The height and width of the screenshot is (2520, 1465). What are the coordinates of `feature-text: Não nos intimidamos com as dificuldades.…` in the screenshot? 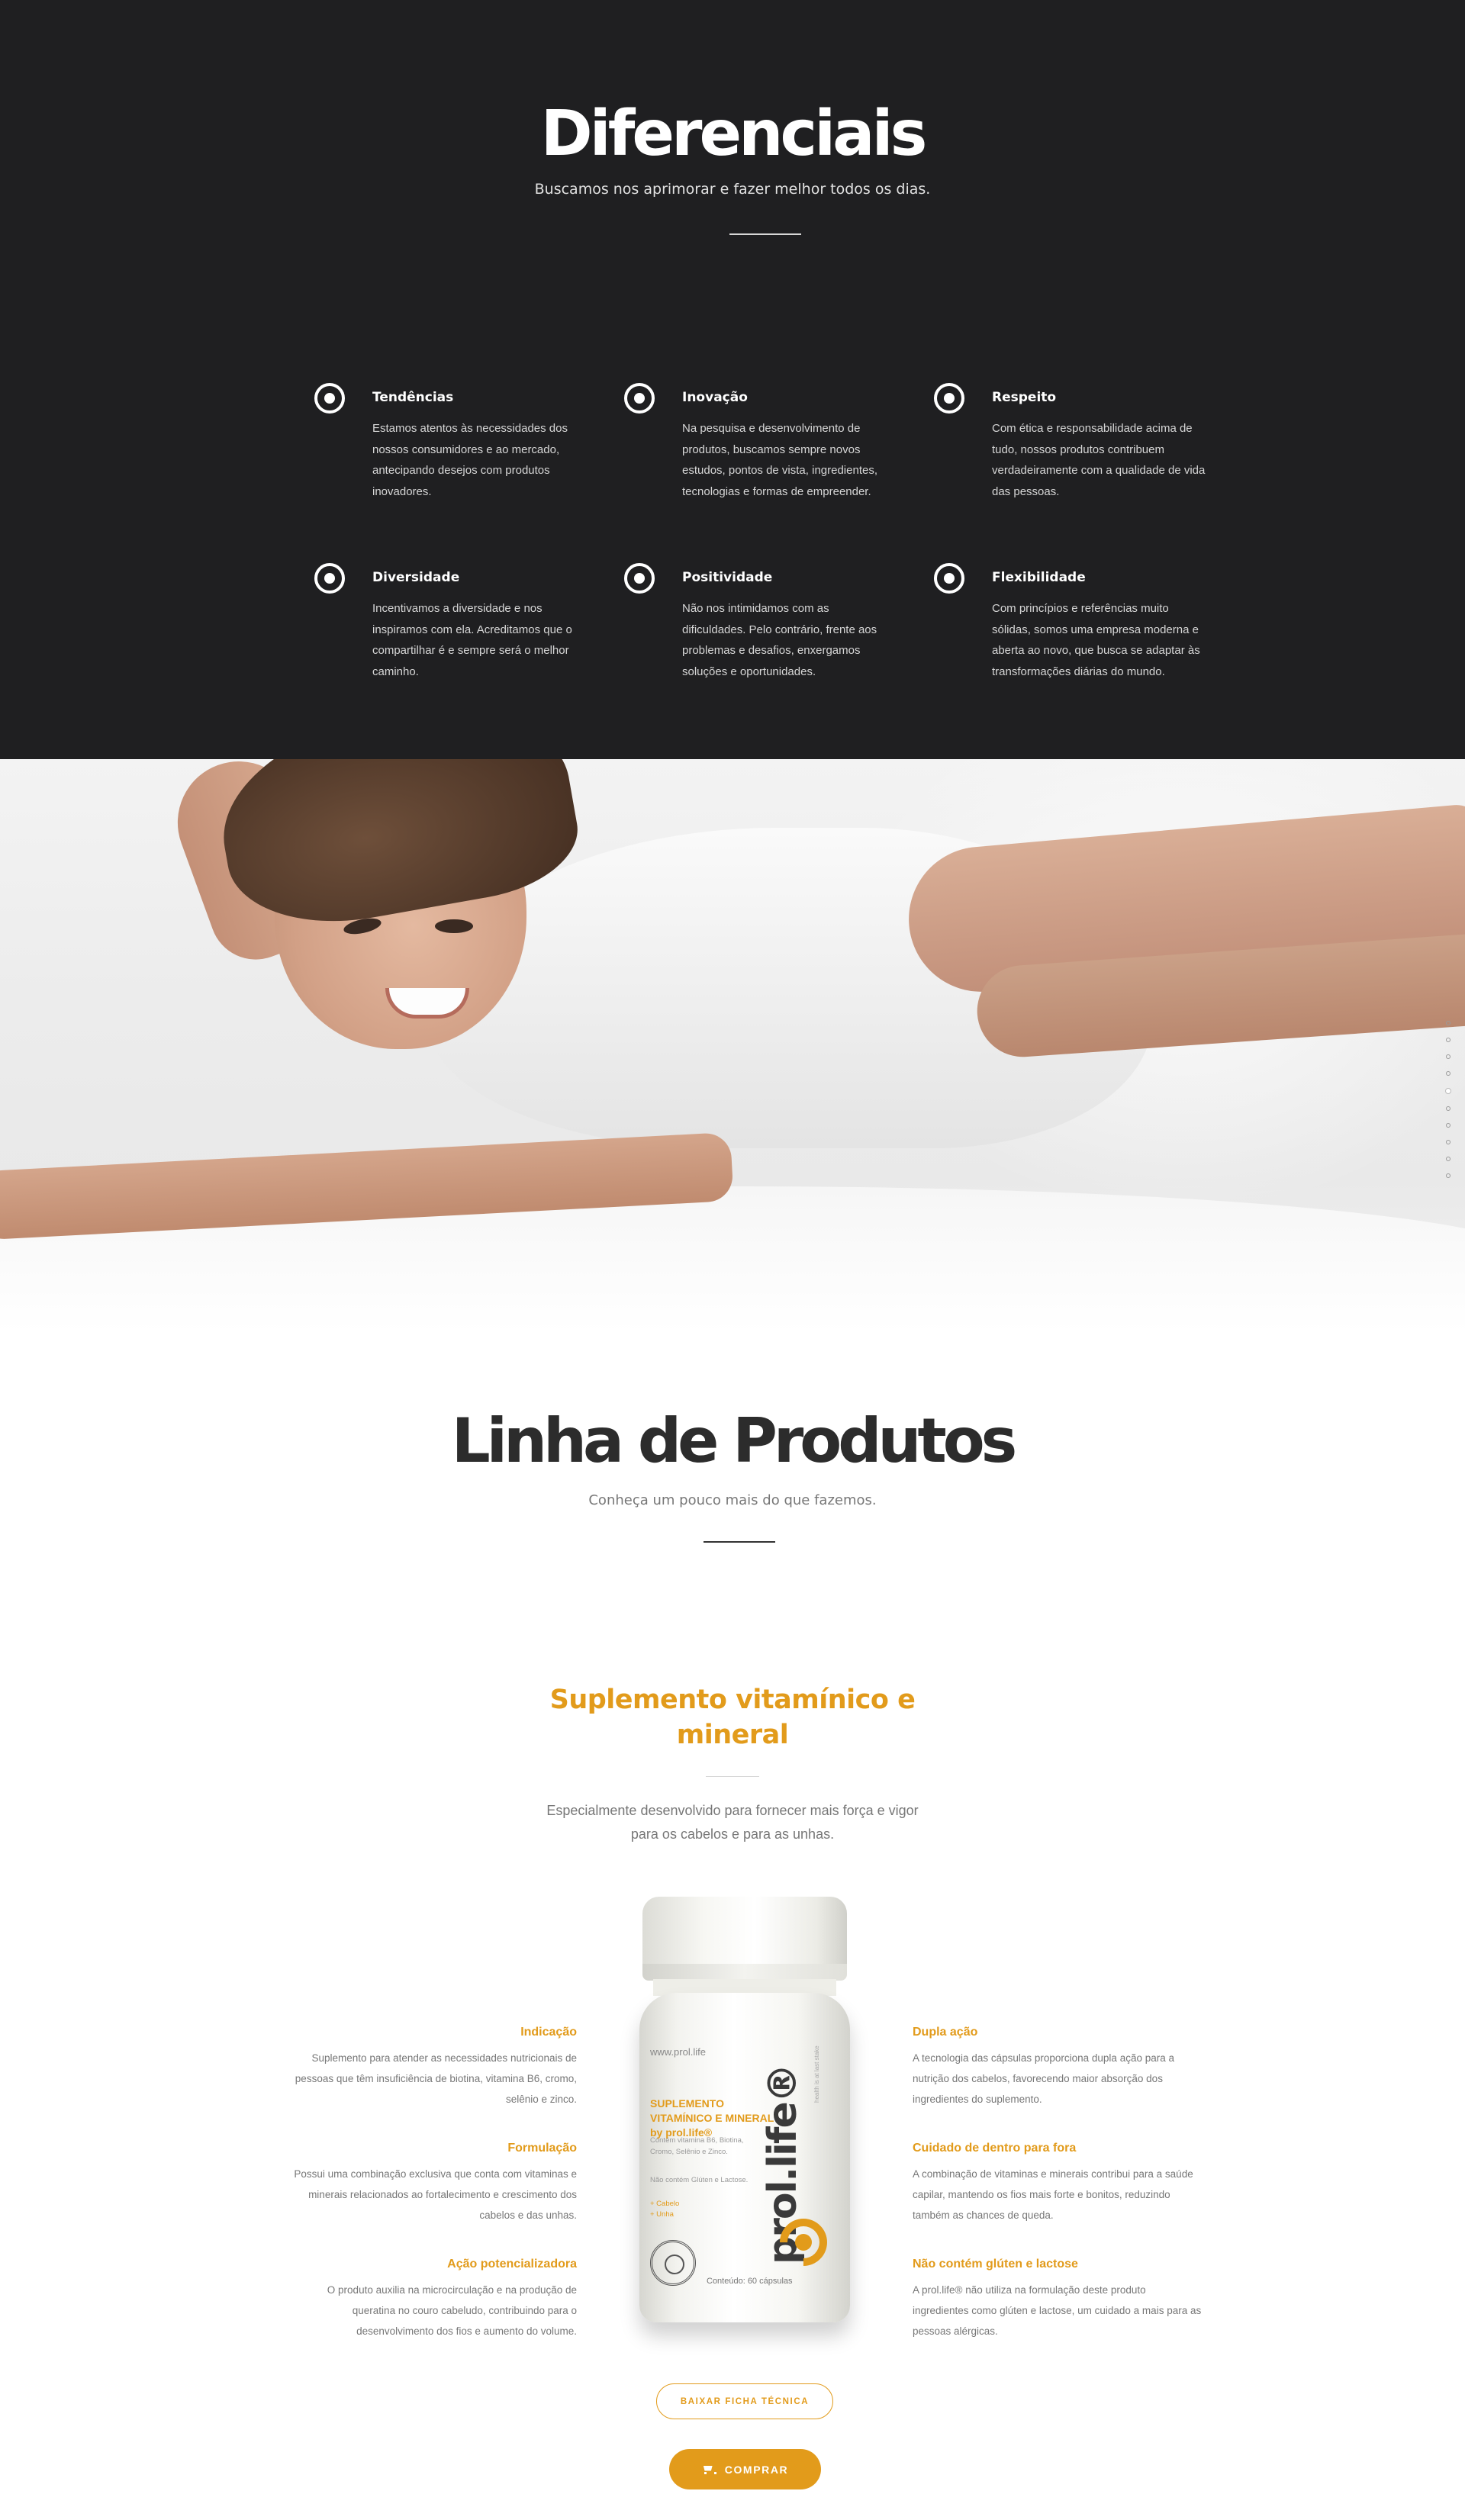 It's located at (779, 640).